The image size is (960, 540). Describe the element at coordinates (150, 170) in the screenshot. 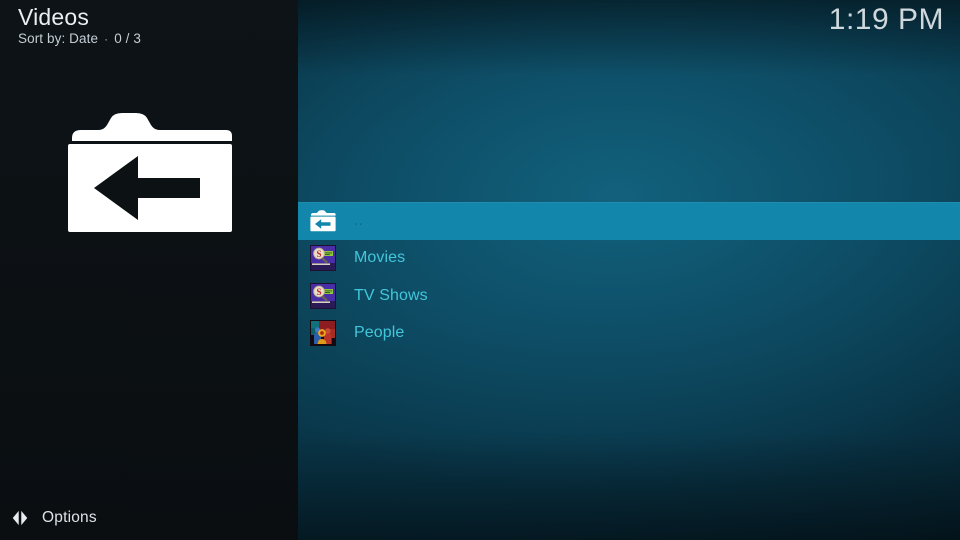

I see `folder-up-icon` at that location.